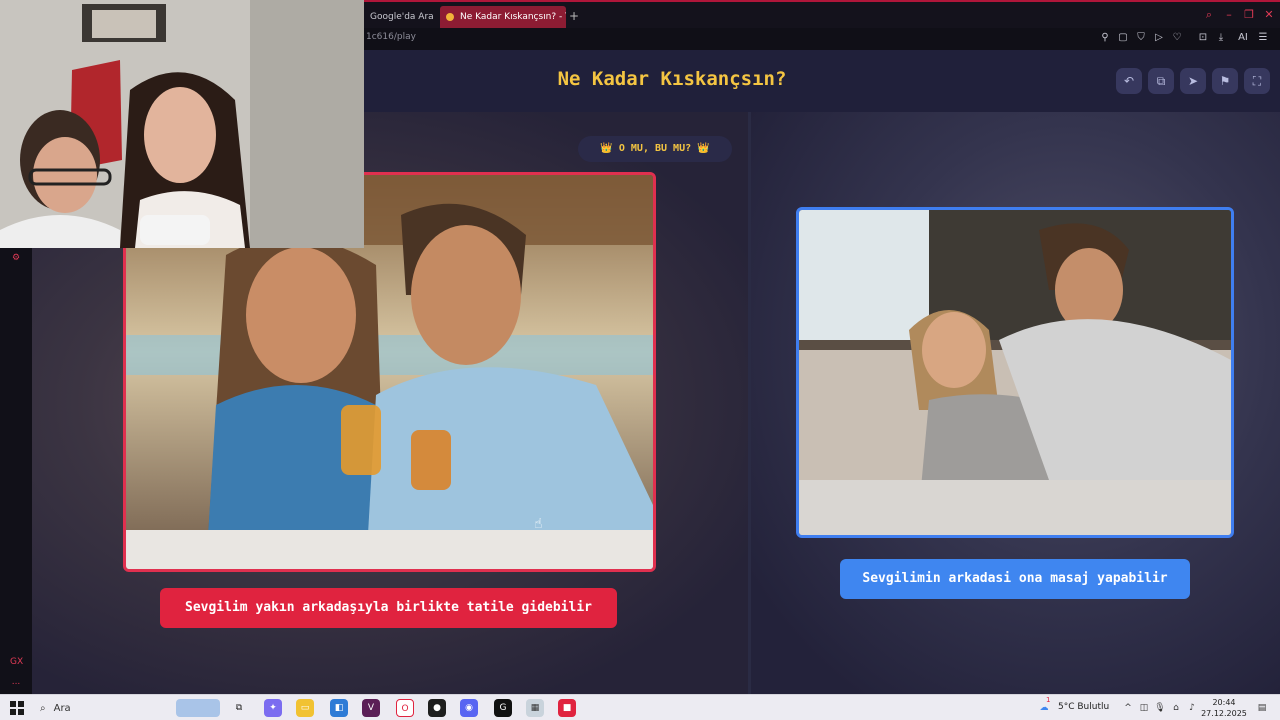  Describe the element at coordinates (1160, 708) in the screenshot. I see `microphone-icon: 🎙` at that location.